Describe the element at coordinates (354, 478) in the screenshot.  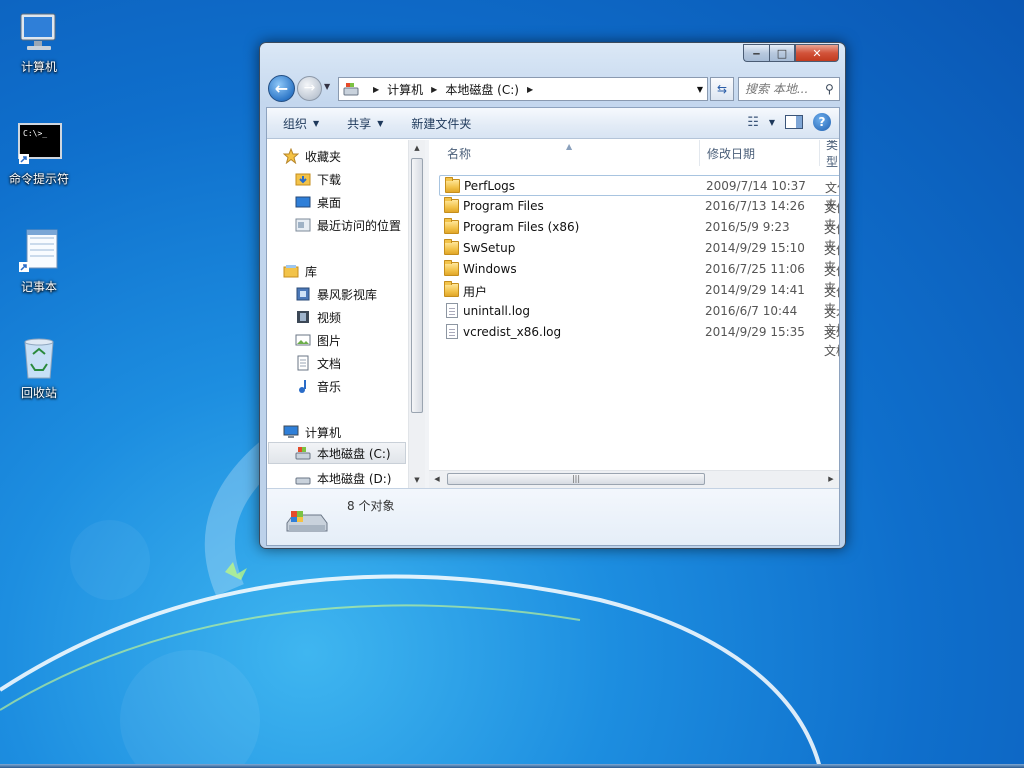
I see `nav-label: 本地磁盘 (D:)` at that location.